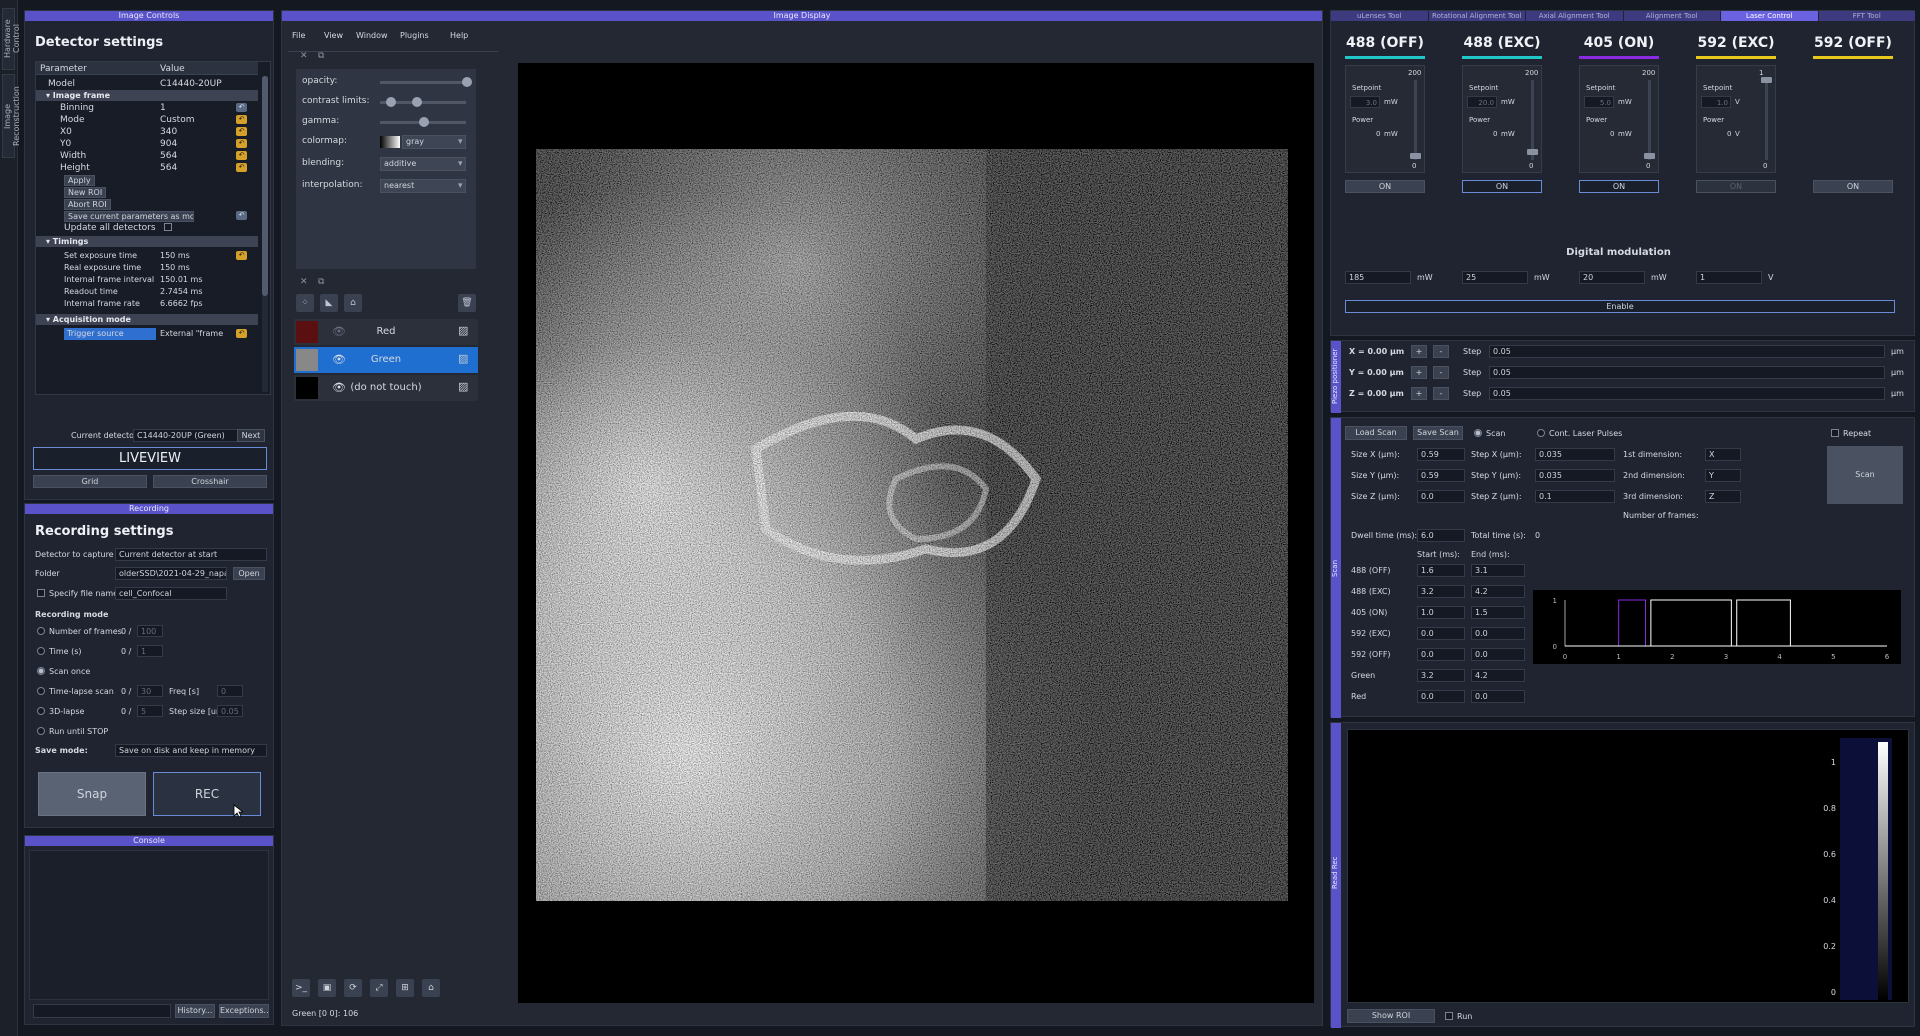  I want to click on tree-section-image-frame: ▾ Image frame, so click(147, 95).